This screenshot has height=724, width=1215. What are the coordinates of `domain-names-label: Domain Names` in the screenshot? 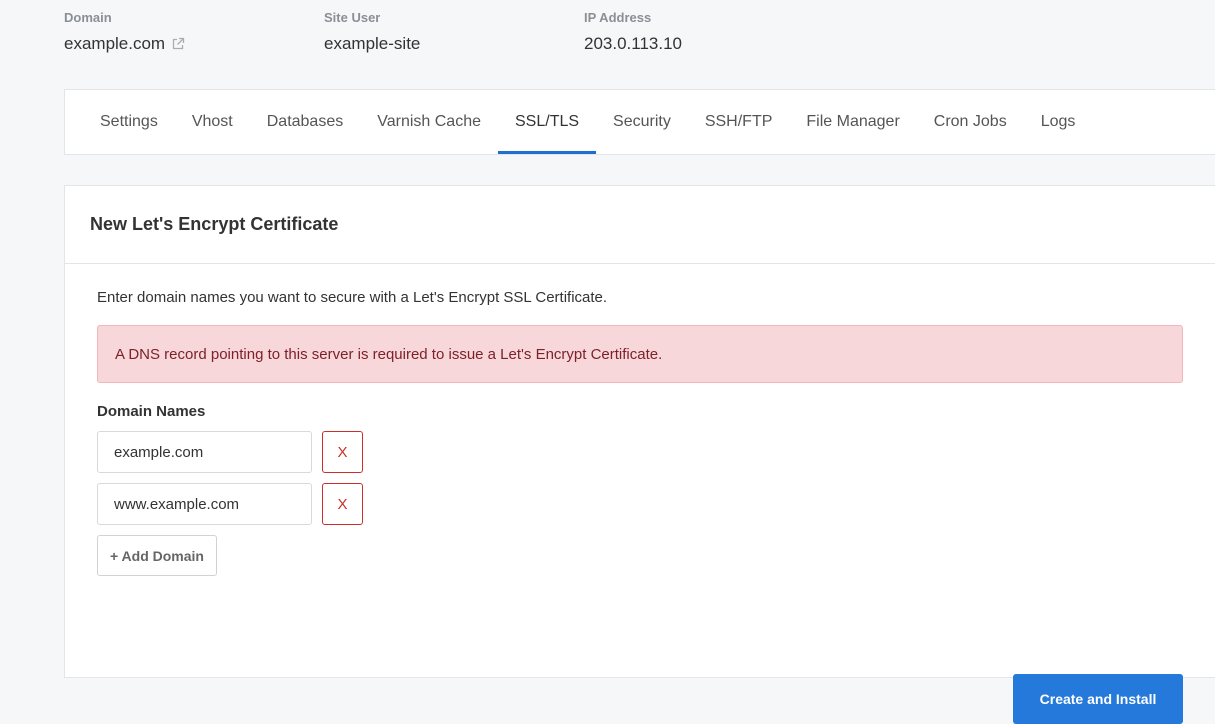 It's located at (151, 411).